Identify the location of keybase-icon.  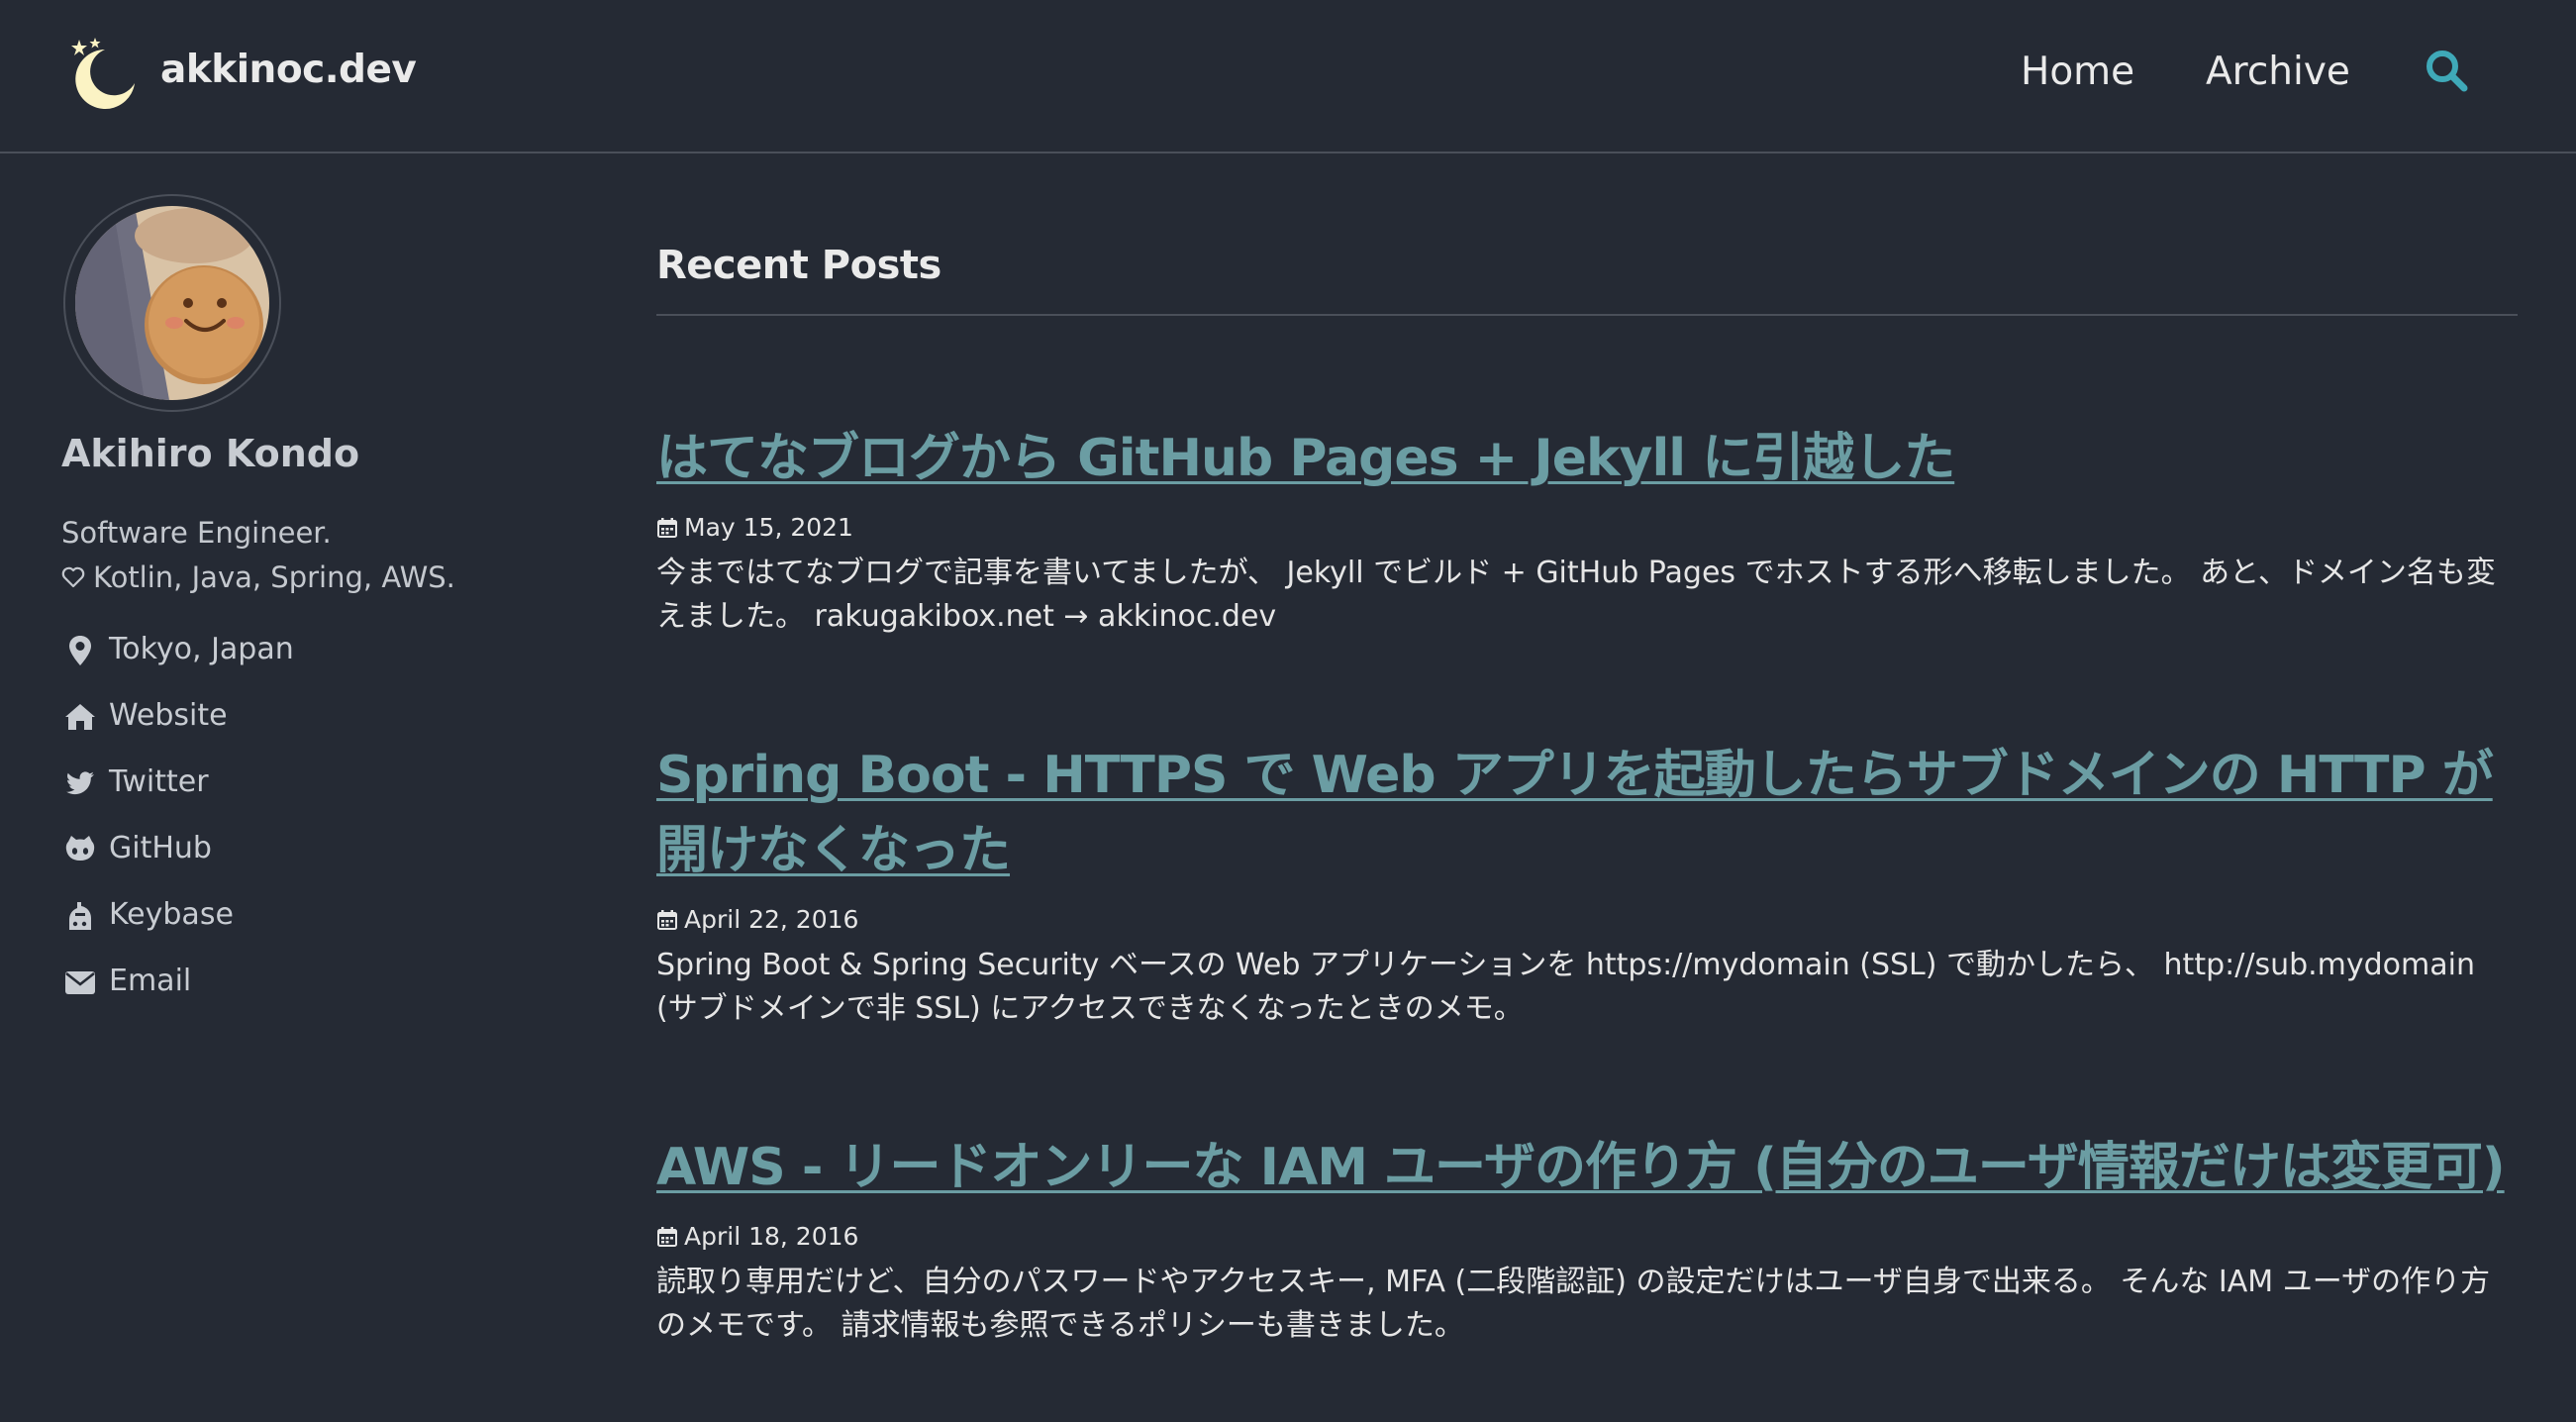
(80, 916).